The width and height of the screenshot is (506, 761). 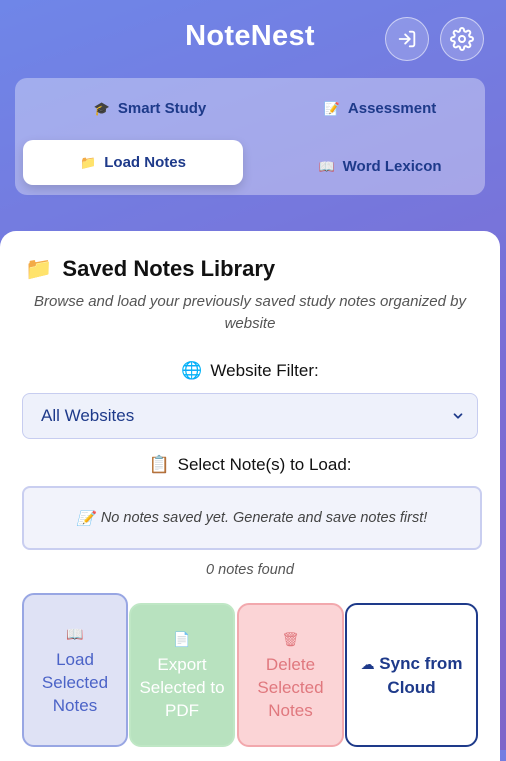 What do you see at coordinates (162, 108) in the screenshot?
I see `tab-label: Smart Study` at bounding box center [162, 108].